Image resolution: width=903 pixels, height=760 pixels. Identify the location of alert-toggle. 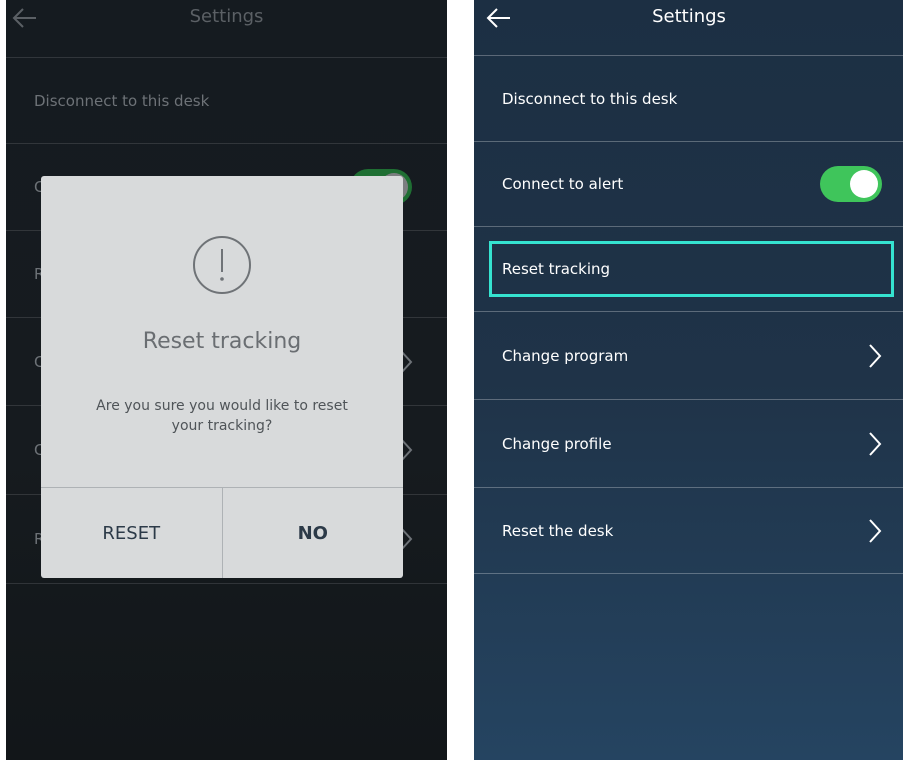
(851, 184).